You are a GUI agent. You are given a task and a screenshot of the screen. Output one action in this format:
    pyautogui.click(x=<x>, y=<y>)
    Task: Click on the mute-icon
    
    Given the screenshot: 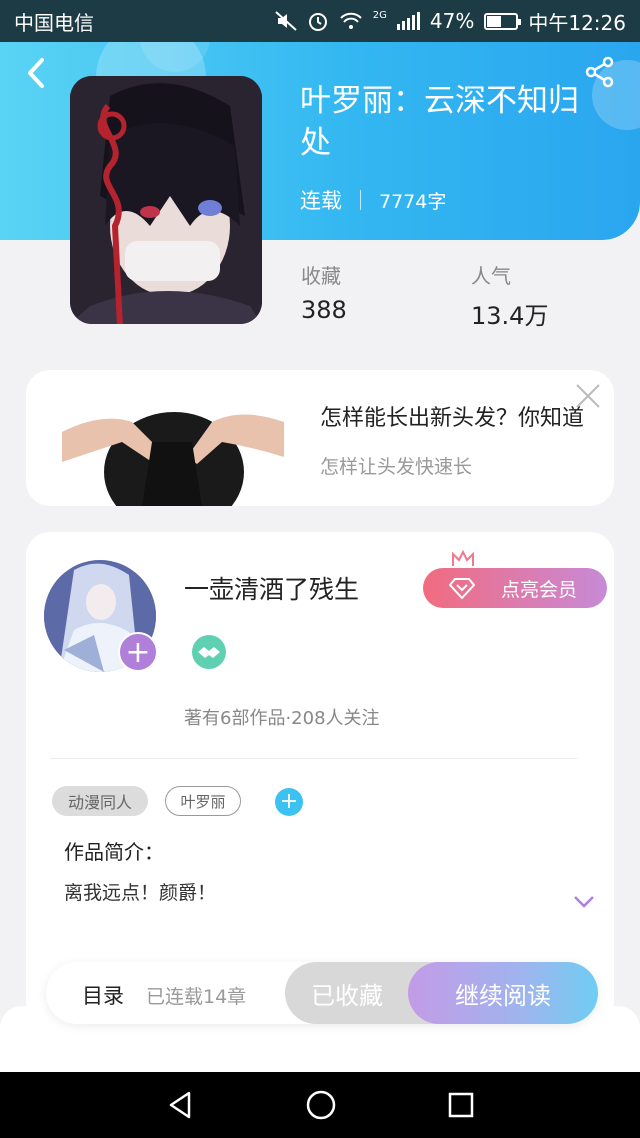 What is the action you would take?
    pyautogui.click(x=286, y=21)
    